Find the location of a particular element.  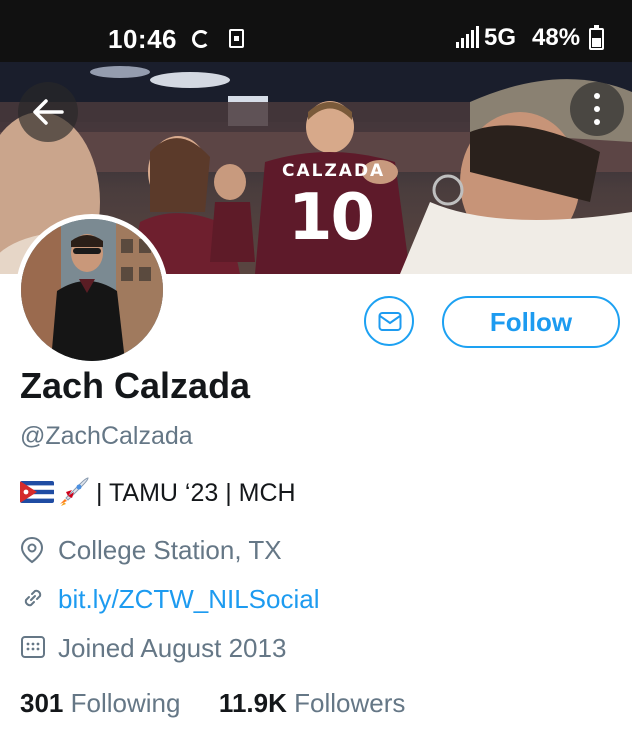

follow-button: Follow is located at coordinates (531, 322).